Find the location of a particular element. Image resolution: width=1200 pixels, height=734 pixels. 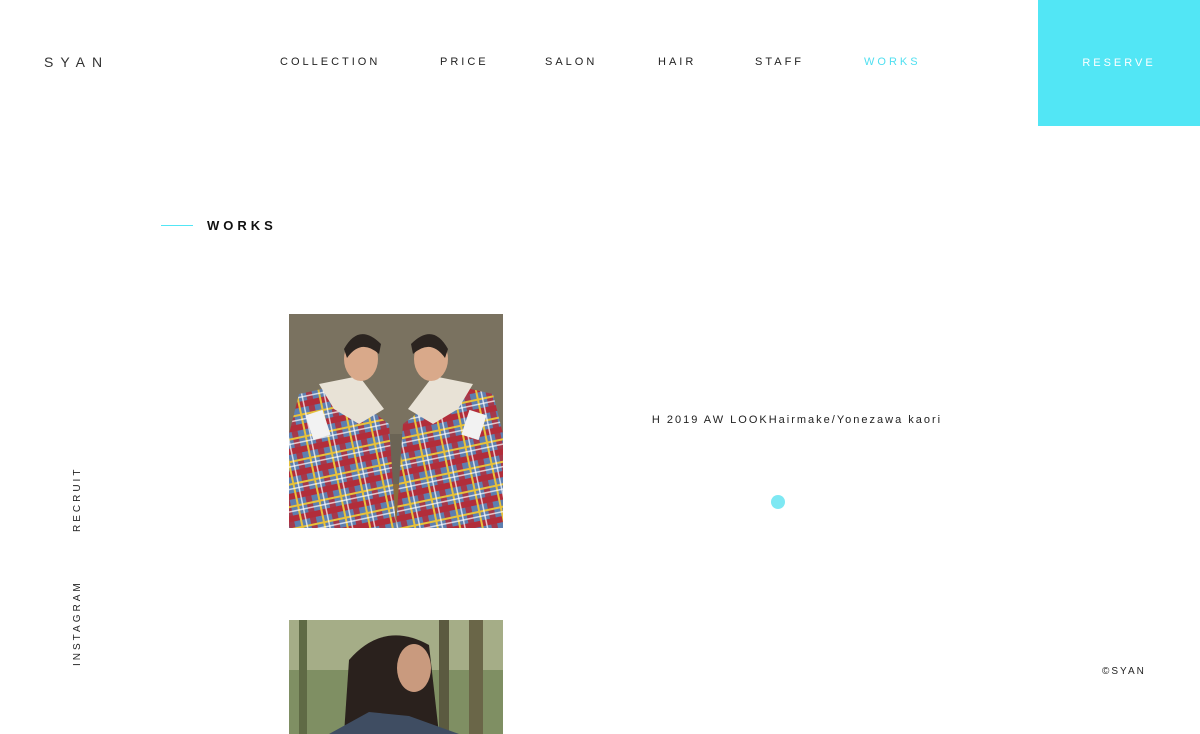

side-link-recruit: RECRUIT is located at coordinates (77, 499).